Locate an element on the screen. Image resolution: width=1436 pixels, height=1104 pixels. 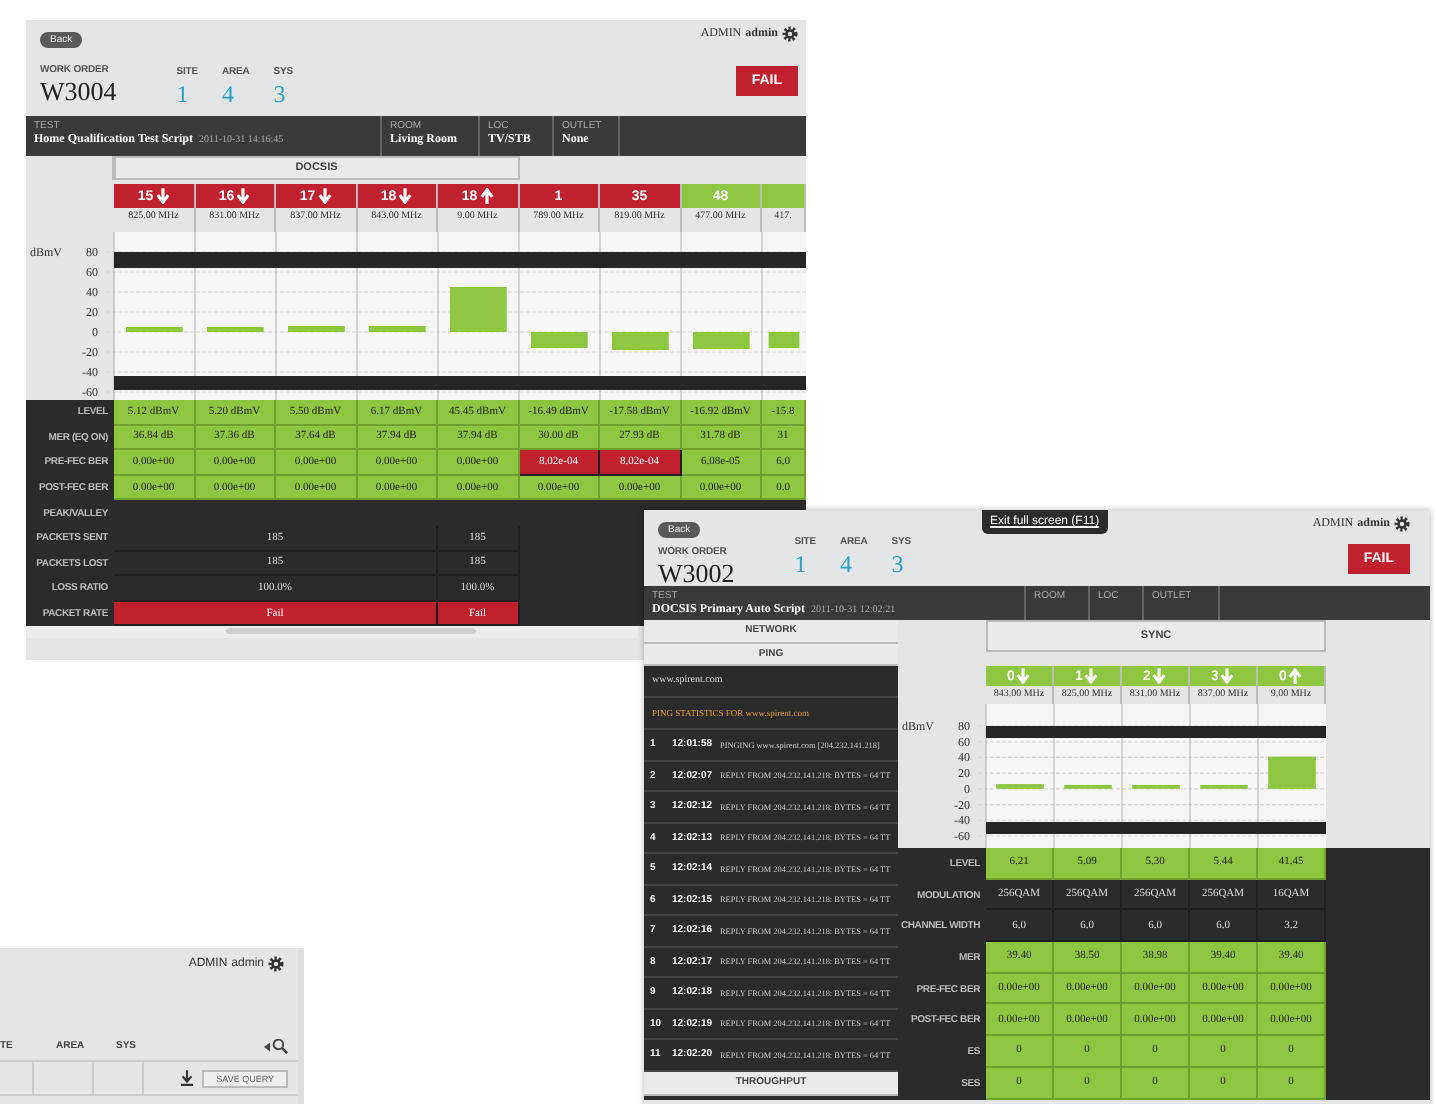
collapse-arrow-icon is located at coordinates (267, 1046).